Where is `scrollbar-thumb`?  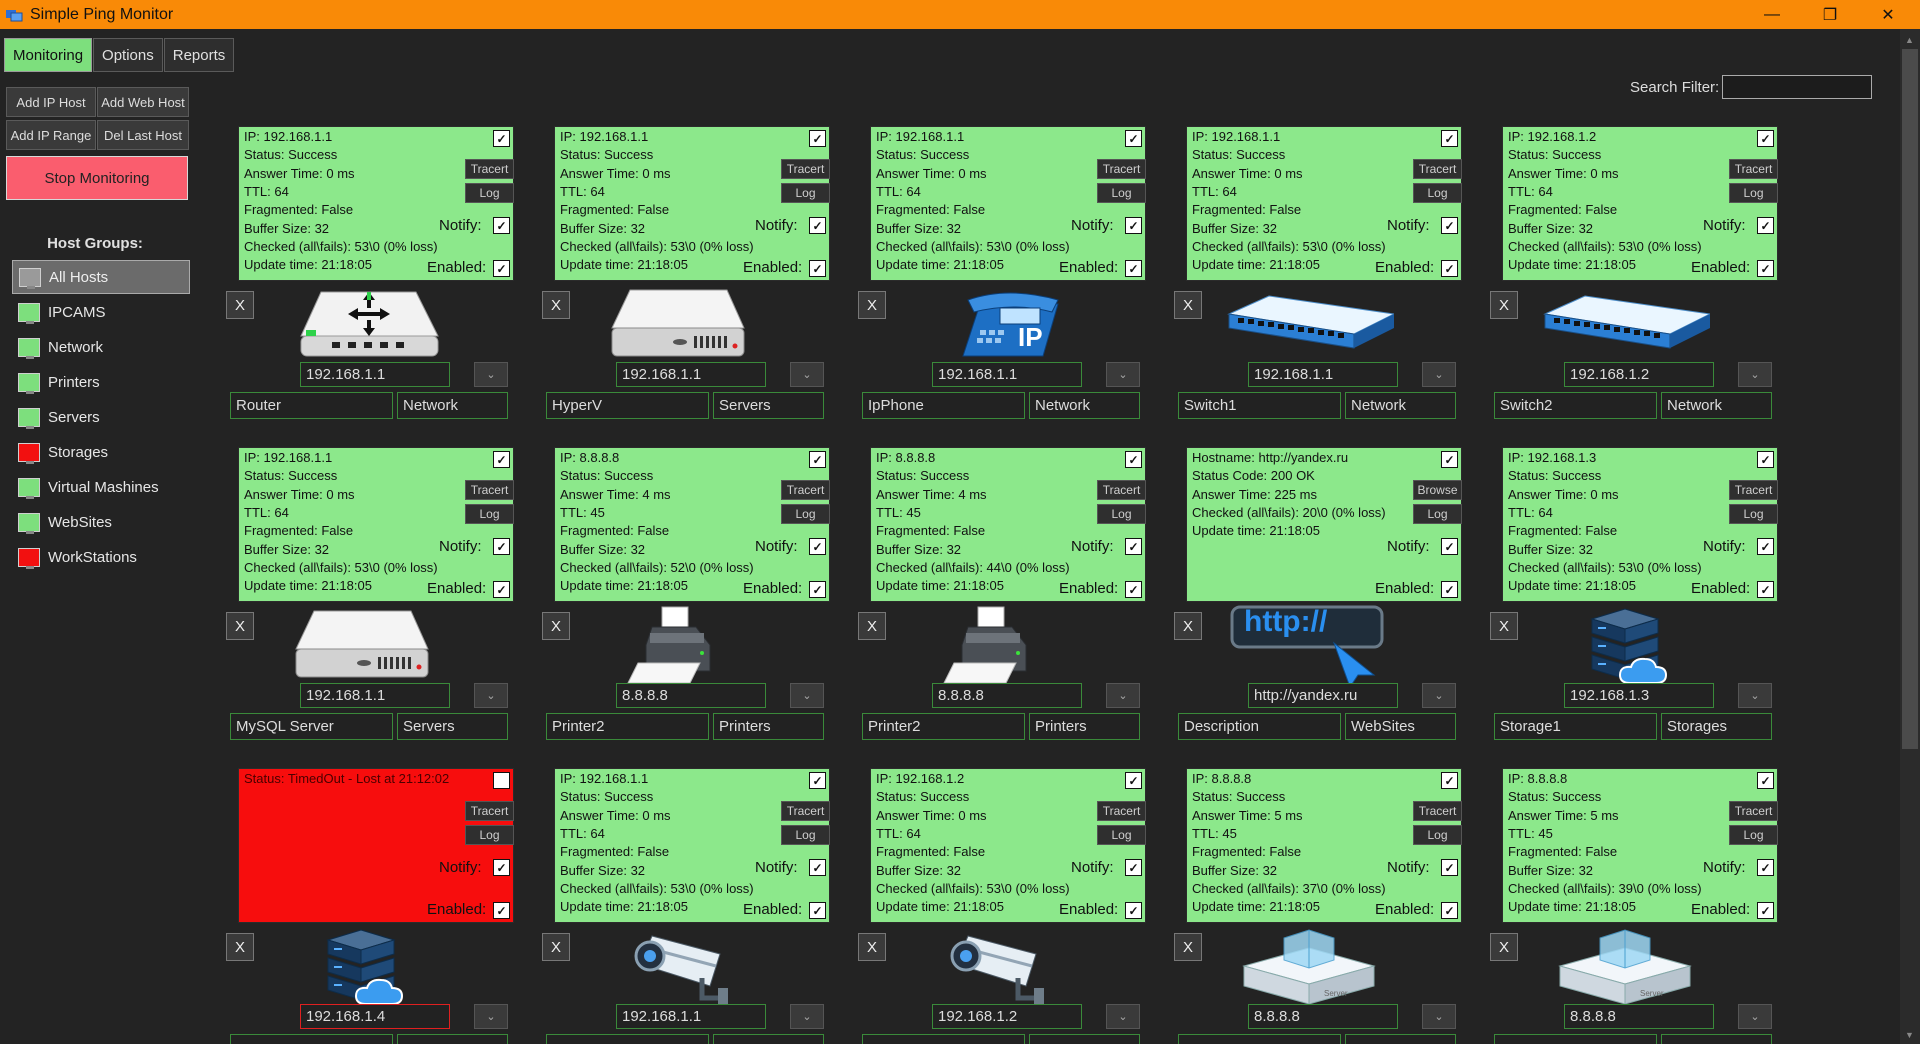 scrollbar-thumb is located at coordinates (1910, 399).